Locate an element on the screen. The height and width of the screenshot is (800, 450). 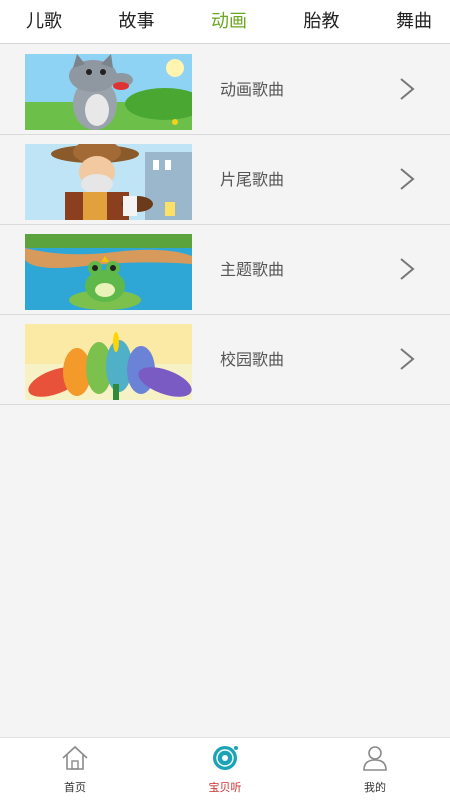
list-item-ending-songs: 片尾歌曲 is located at coordinates (225, 180).